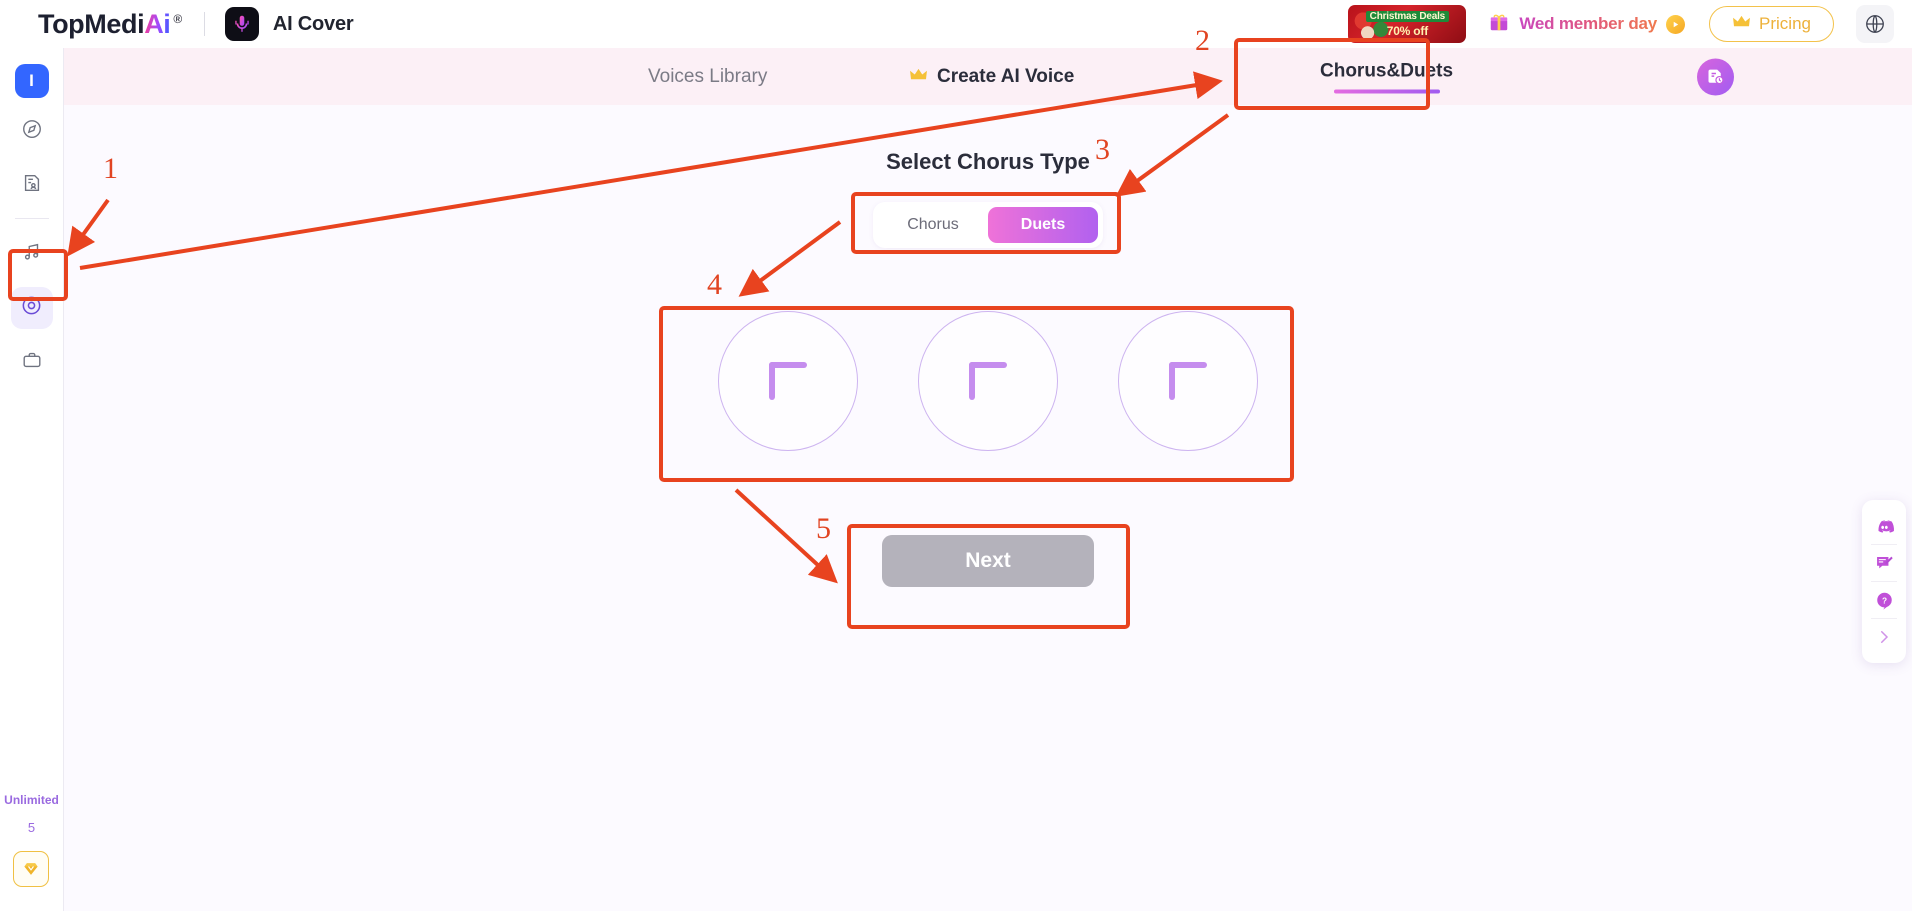 This screenshot has height=911, width=1912. What do you see at coordinates (1387, 70) in the screenshot?
I see `nav-tab-label: Chorus&Duets` at bounding box center [1387, 70].